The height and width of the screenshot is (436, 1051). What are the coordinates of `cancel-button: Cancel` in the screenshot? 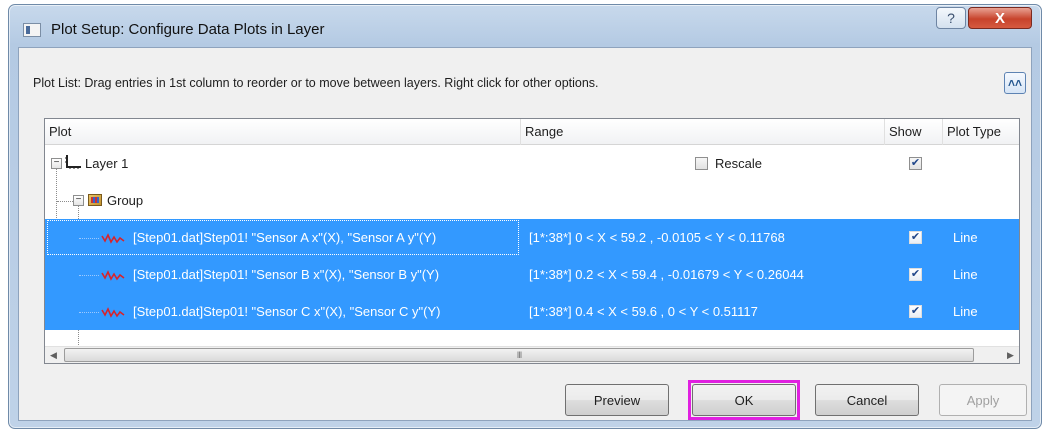 It's located at (867, 400).